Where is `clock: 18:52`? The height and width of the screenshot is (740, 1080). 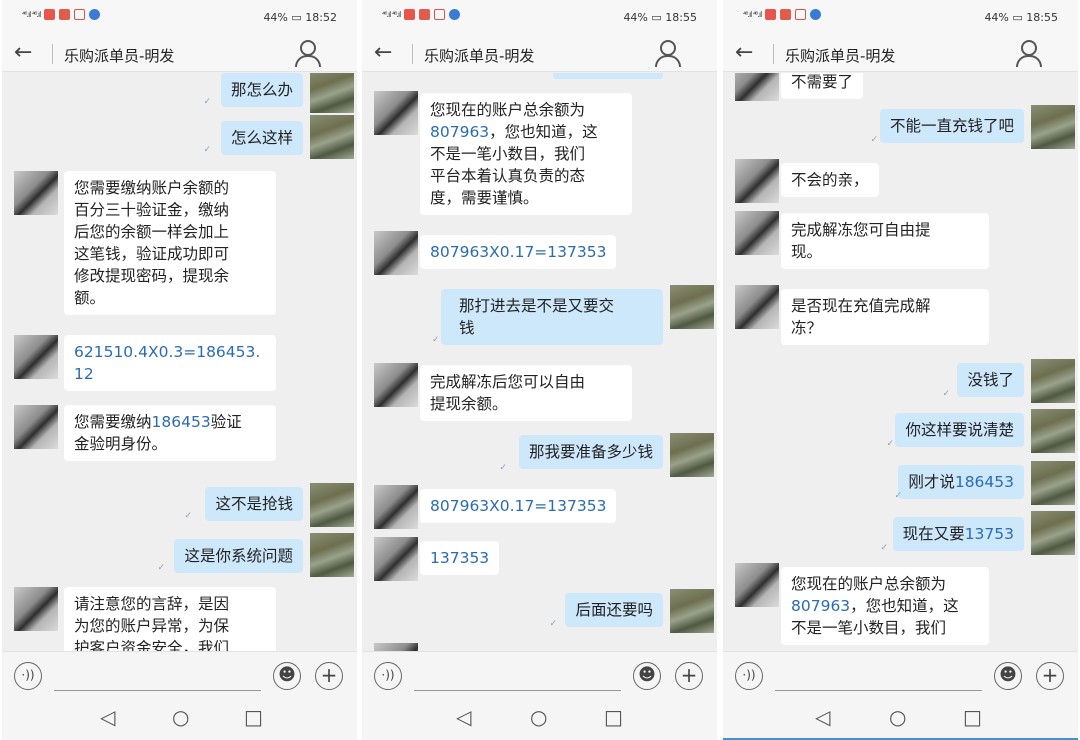 clock: 18:52 is located at coordinates (321, 17).